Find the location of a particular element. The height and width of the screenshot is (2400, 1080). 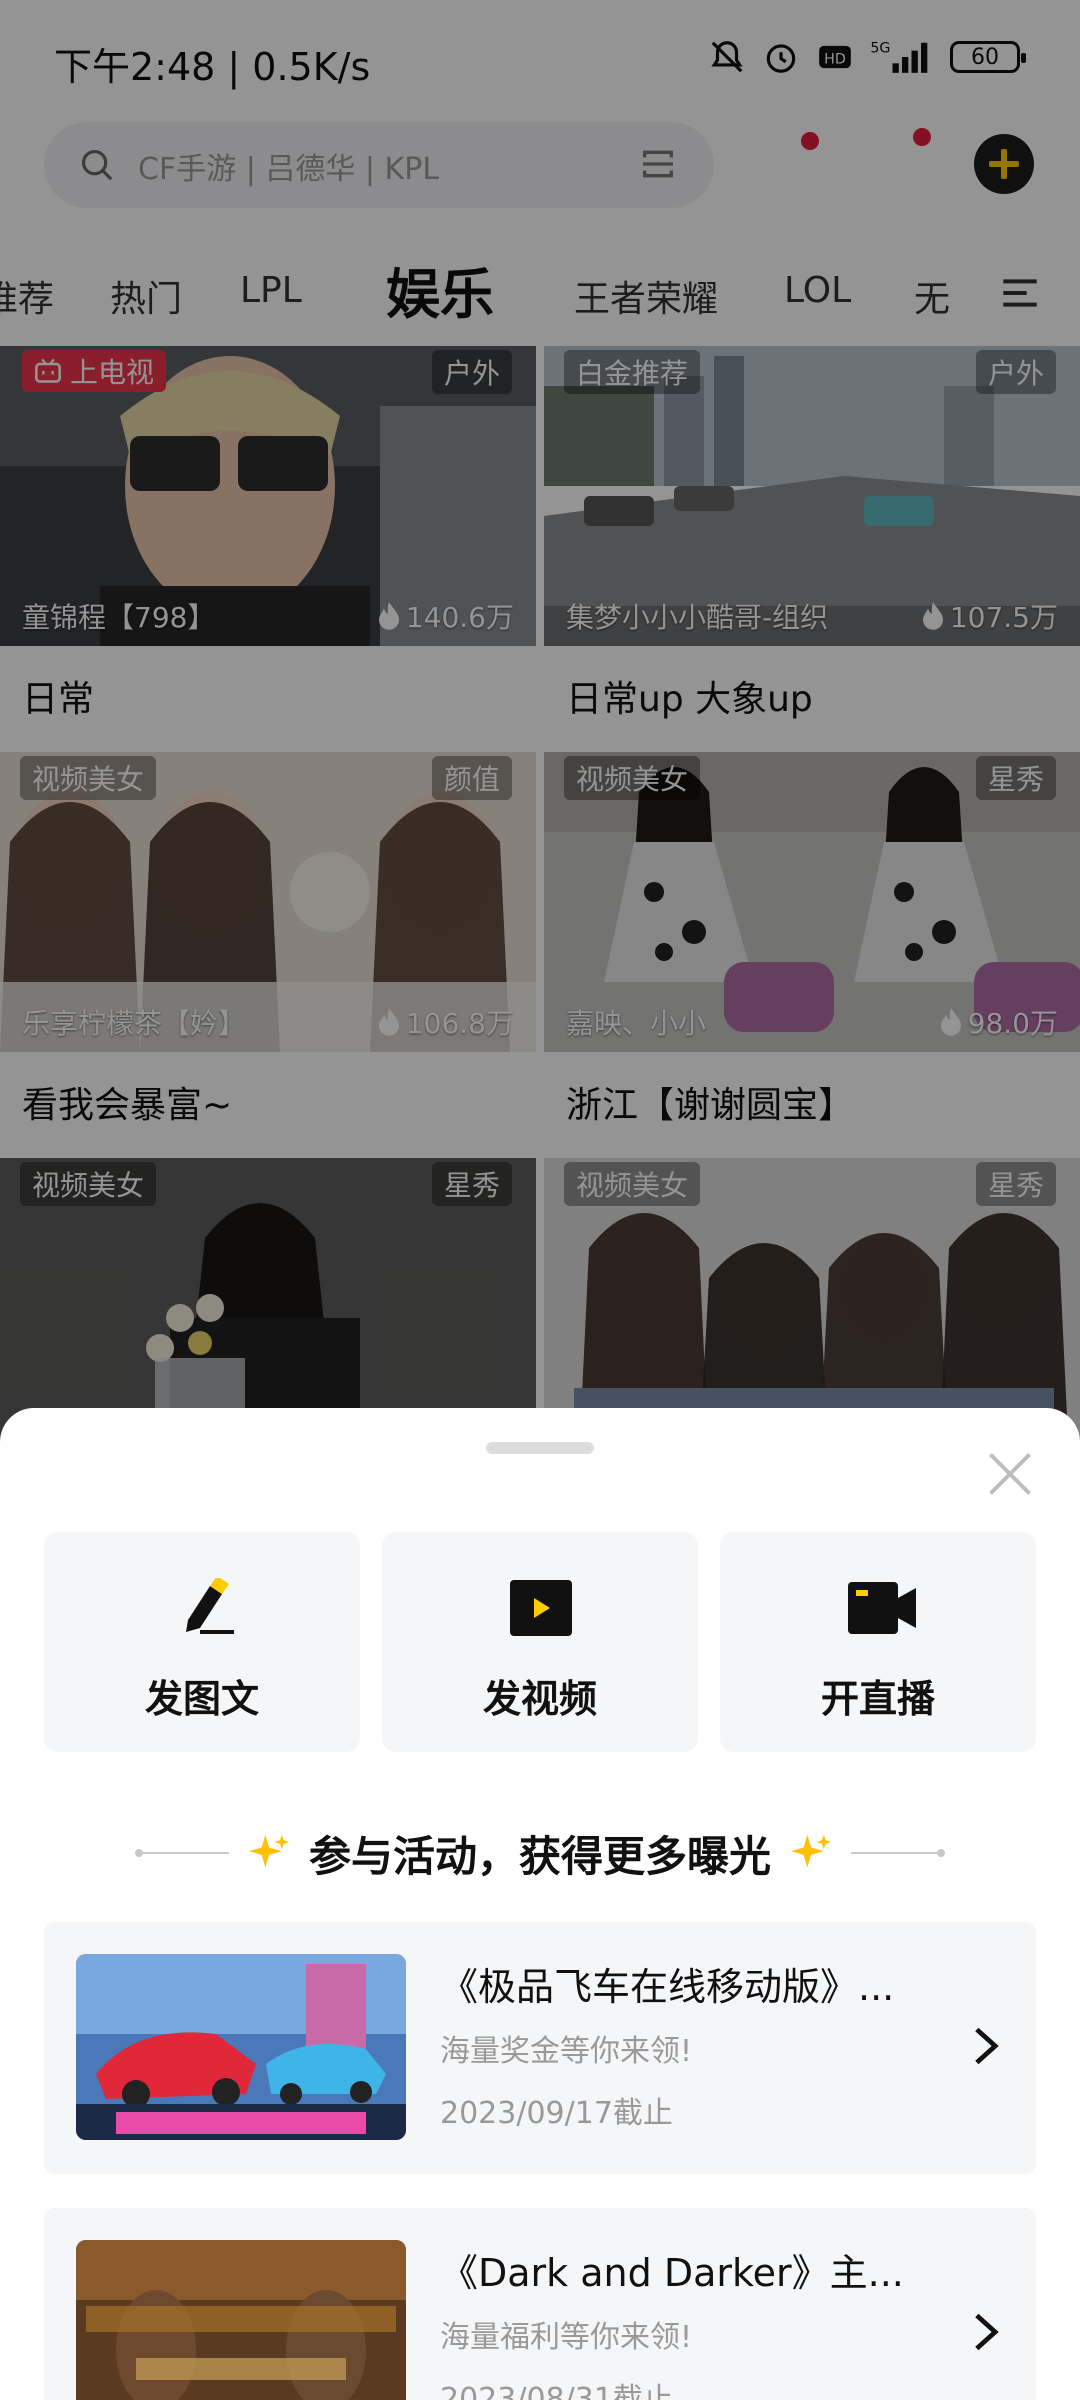

action-label: 发视频 is located at coordinates (539, 1699).